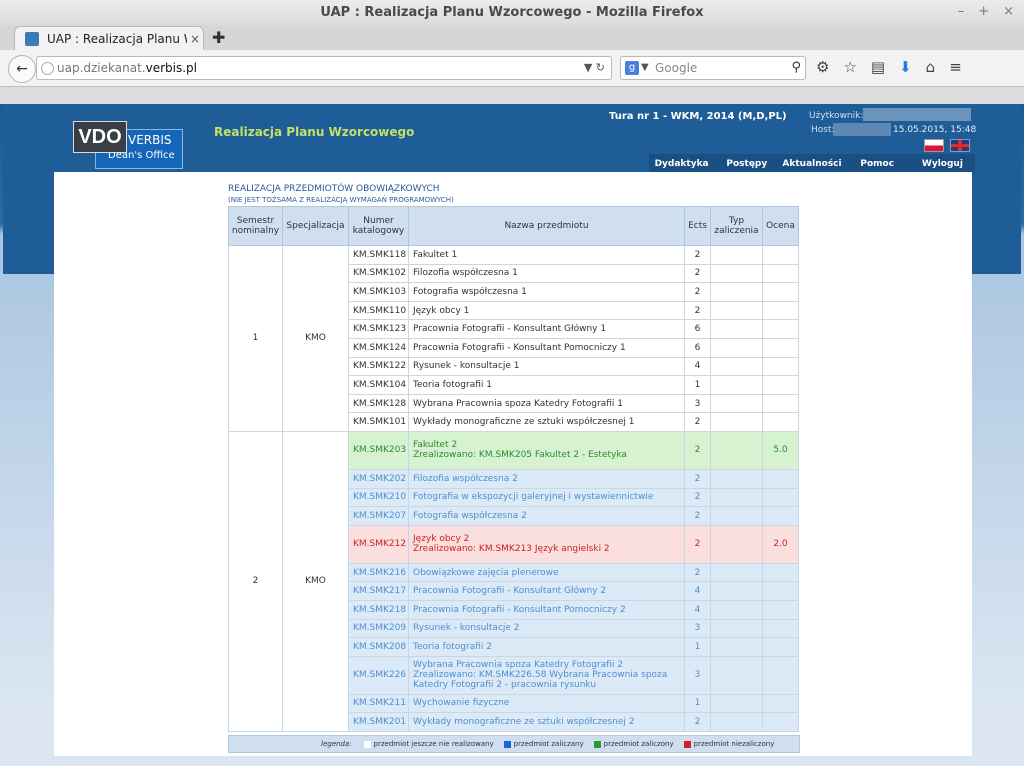 This screenshot has height=766, width=1024. What do you see at coordinates (931, 67) in the screenshot?
I see `home-icon: ⌂` at bounding box center [931, 67].